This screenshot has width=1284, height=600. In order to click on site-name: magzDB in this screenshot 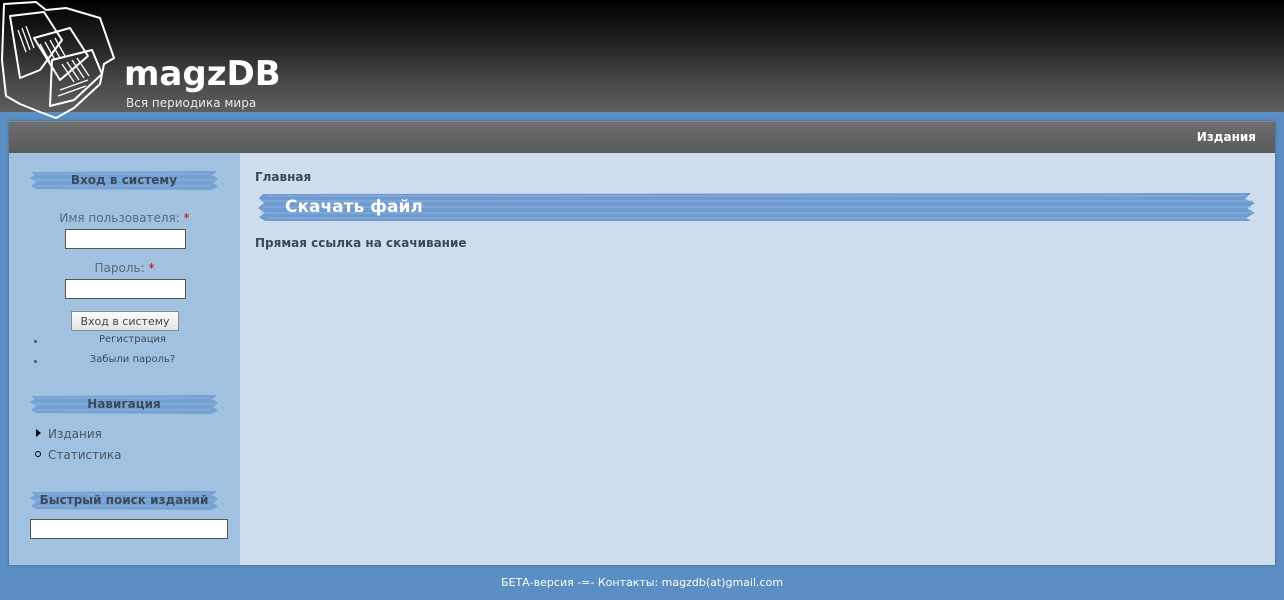, I will do `click(202, 74)`.